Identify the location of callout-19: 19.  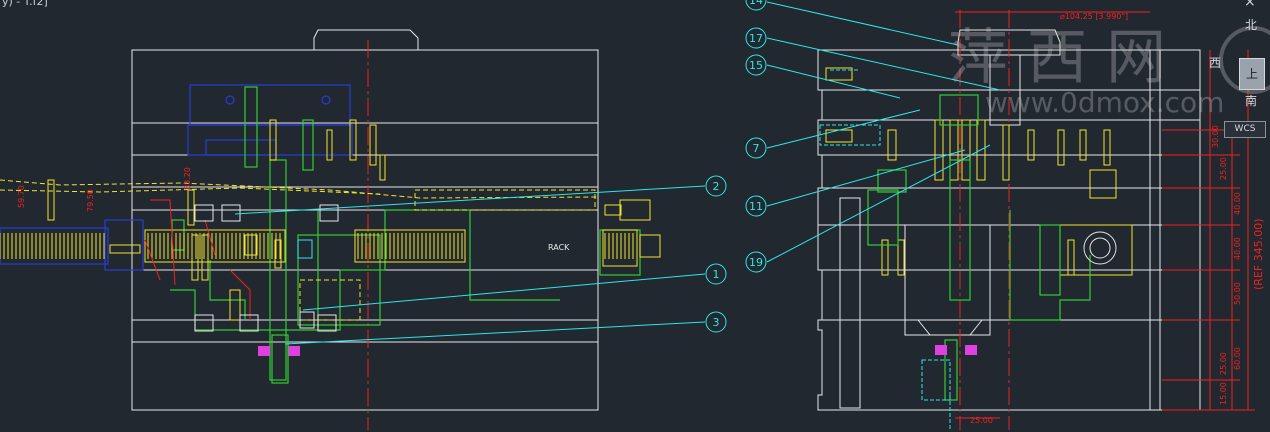
(756, 262).